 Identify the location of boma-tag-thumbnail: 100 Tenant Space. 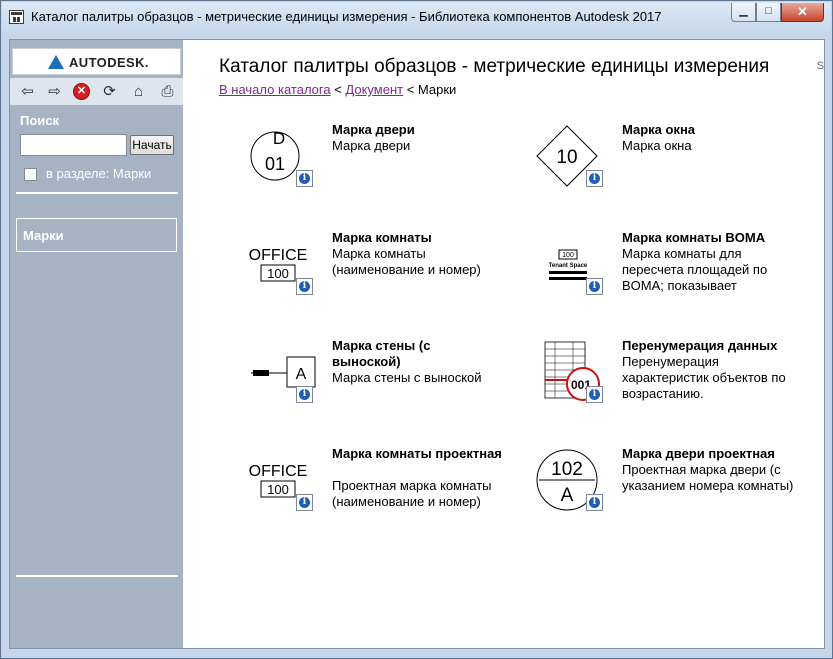
(561, 270).